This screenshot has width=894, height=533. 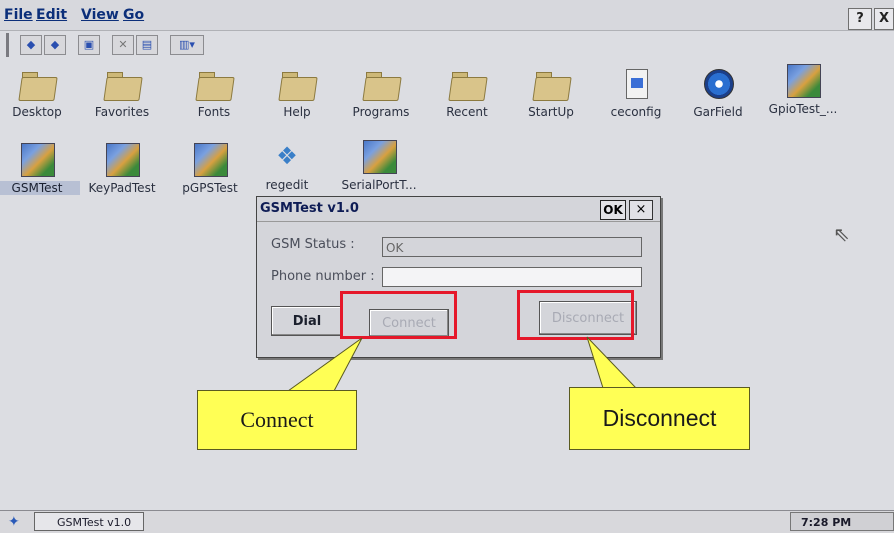 What do you see at coordinates (324, 364) in the screenshot?
I see `connect-callout-pointer` at bounding box center [324, 364].